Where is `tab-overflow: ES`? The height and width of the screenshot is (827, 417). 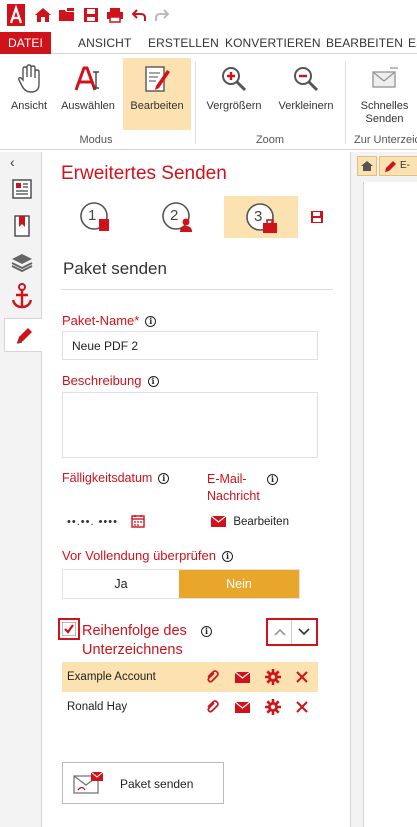
tab-overflow: ES is located at coordinates (412, 43).